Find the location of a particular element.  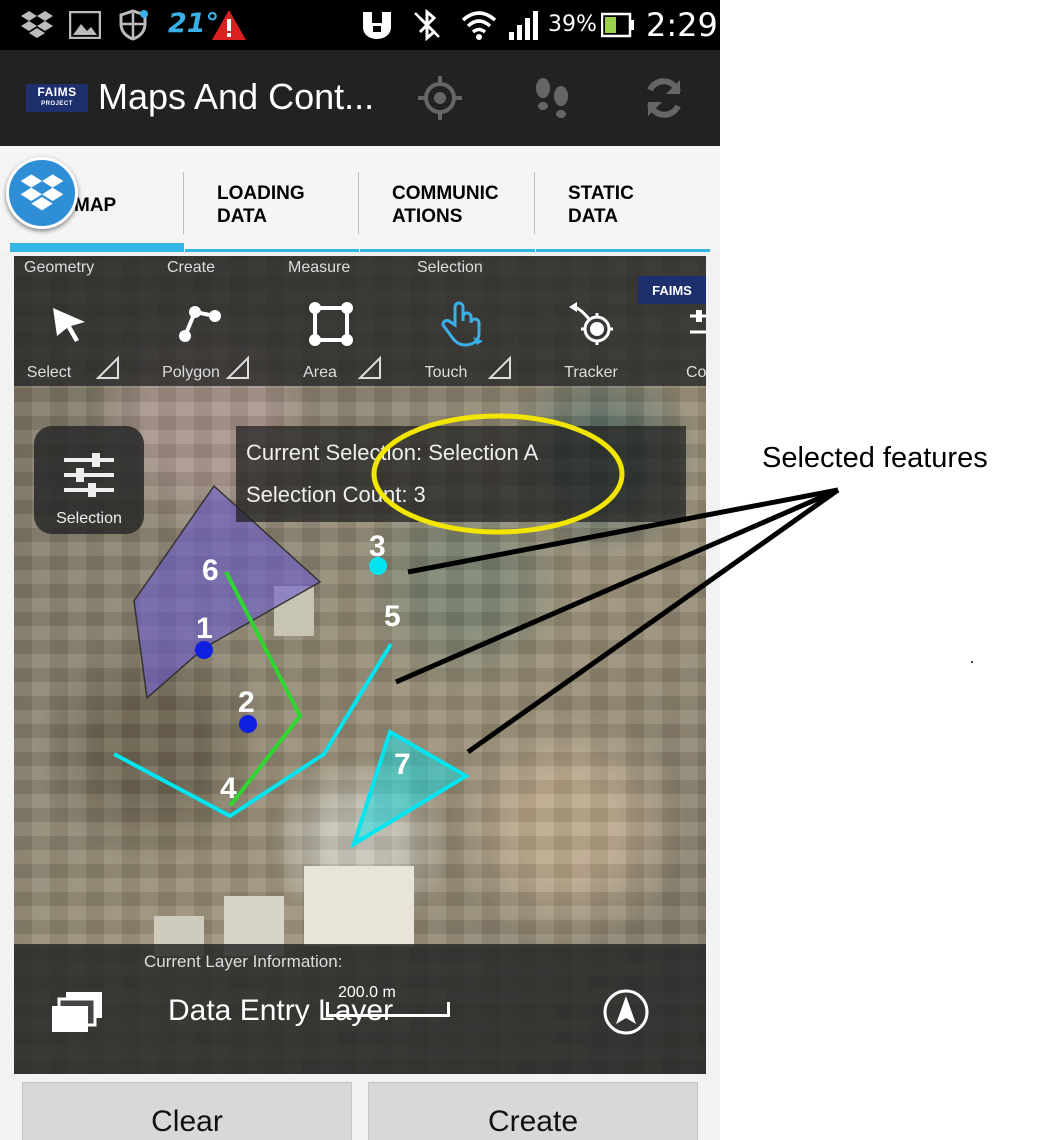

polygon-tool: Polygon is located at coordinates (199, 337).